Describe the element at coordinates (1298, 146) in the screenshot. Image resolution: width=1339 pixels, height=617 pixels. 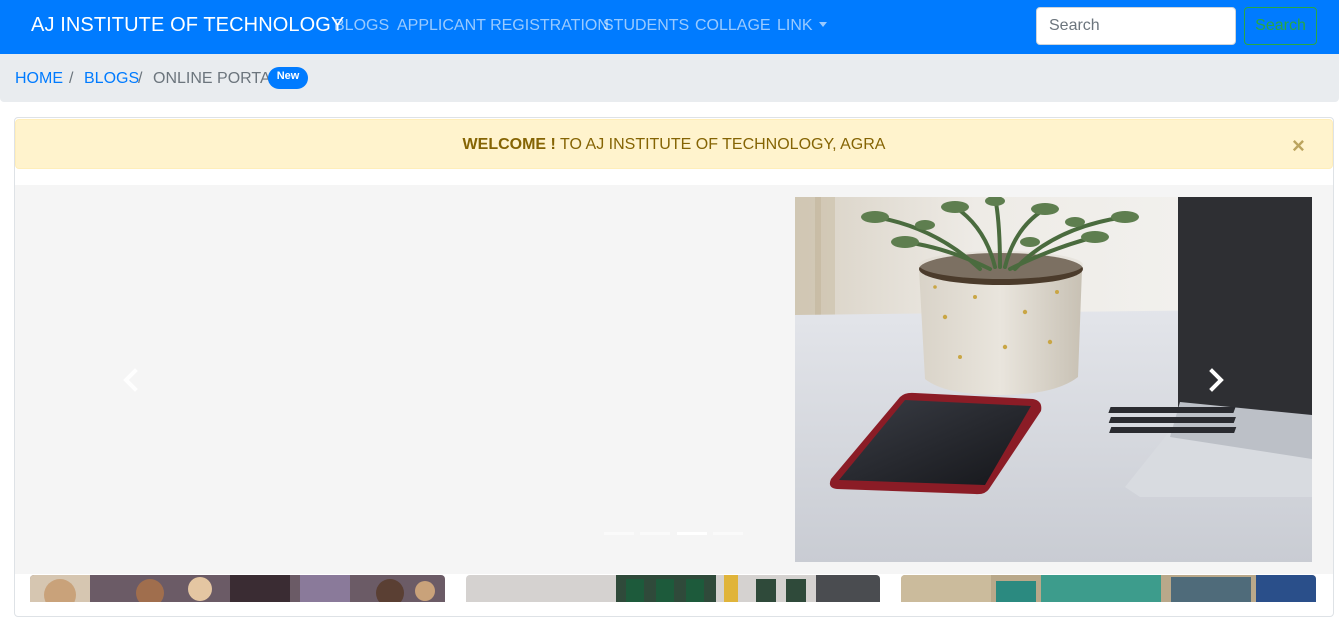
I see `close-icon: ×` at that location.